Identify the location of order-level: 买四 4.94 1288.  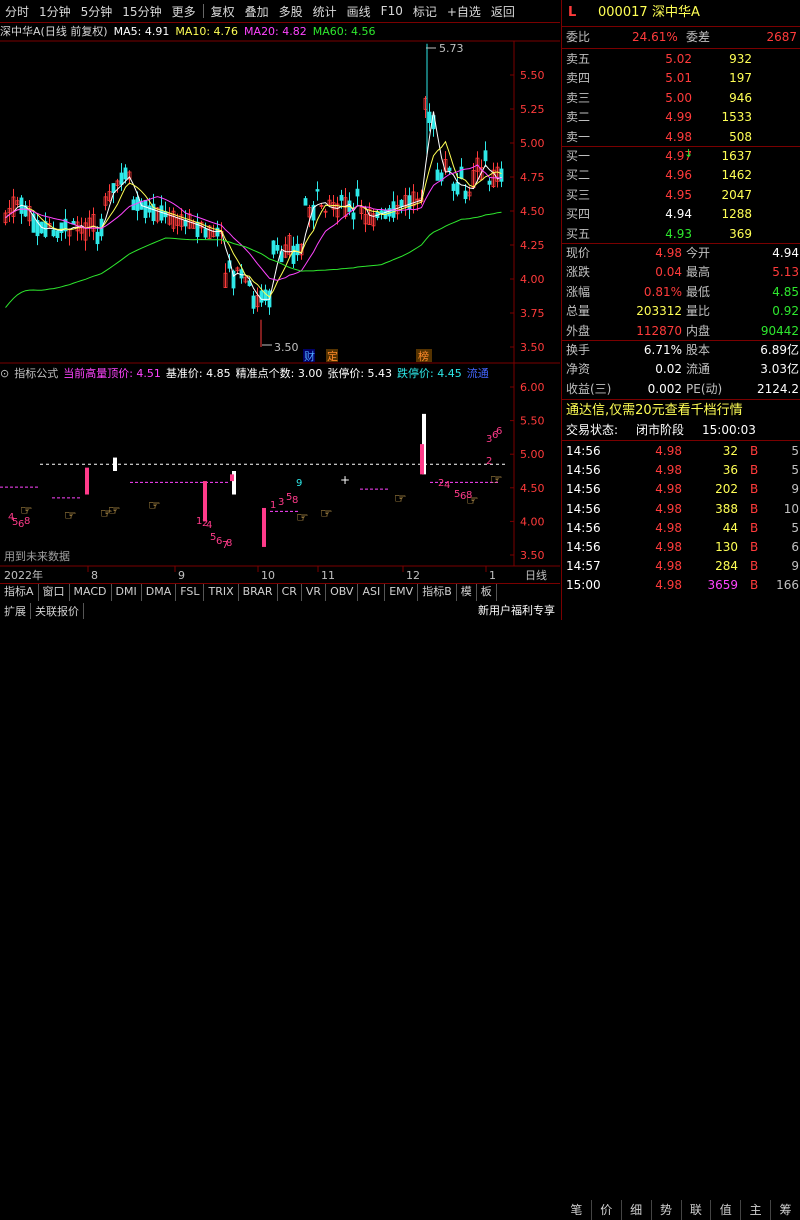
(681, 214).